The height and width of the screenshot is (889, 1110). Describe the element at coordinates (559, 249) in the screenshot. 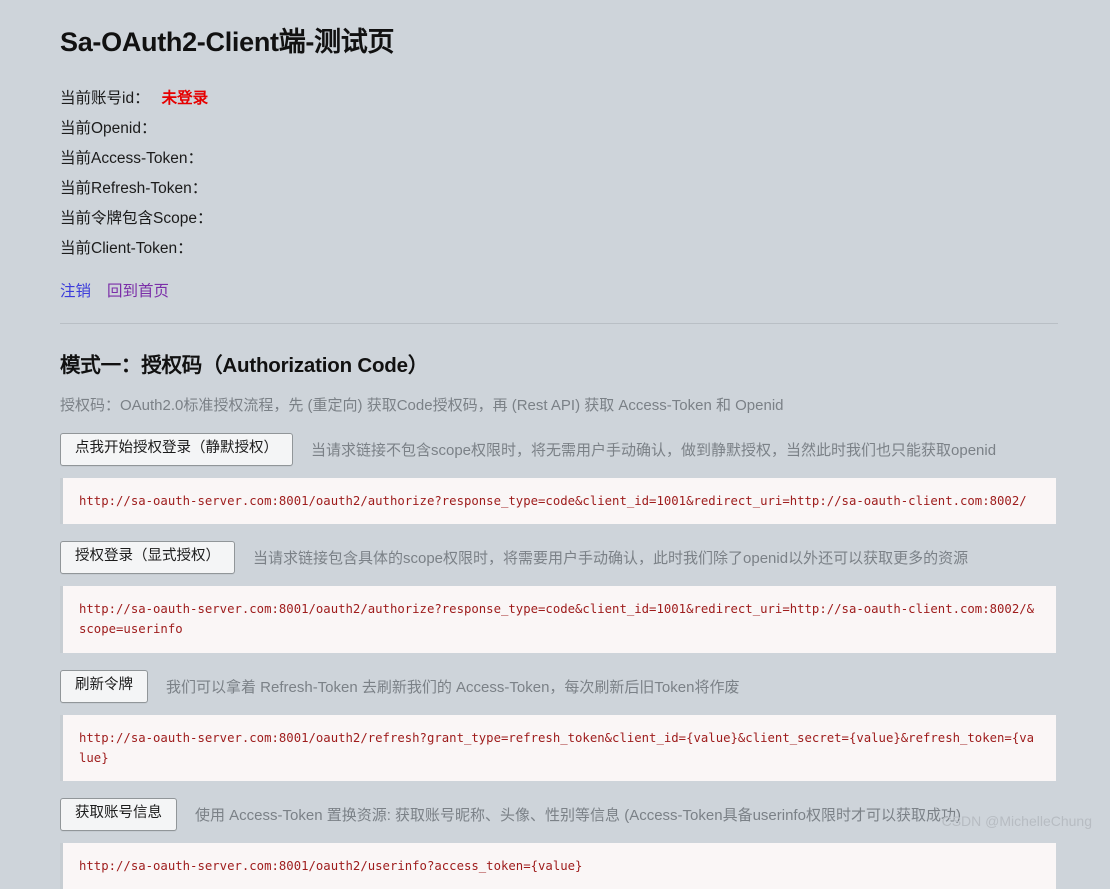

I see `info-row-client-token: 当前Client-Token：` at that location.